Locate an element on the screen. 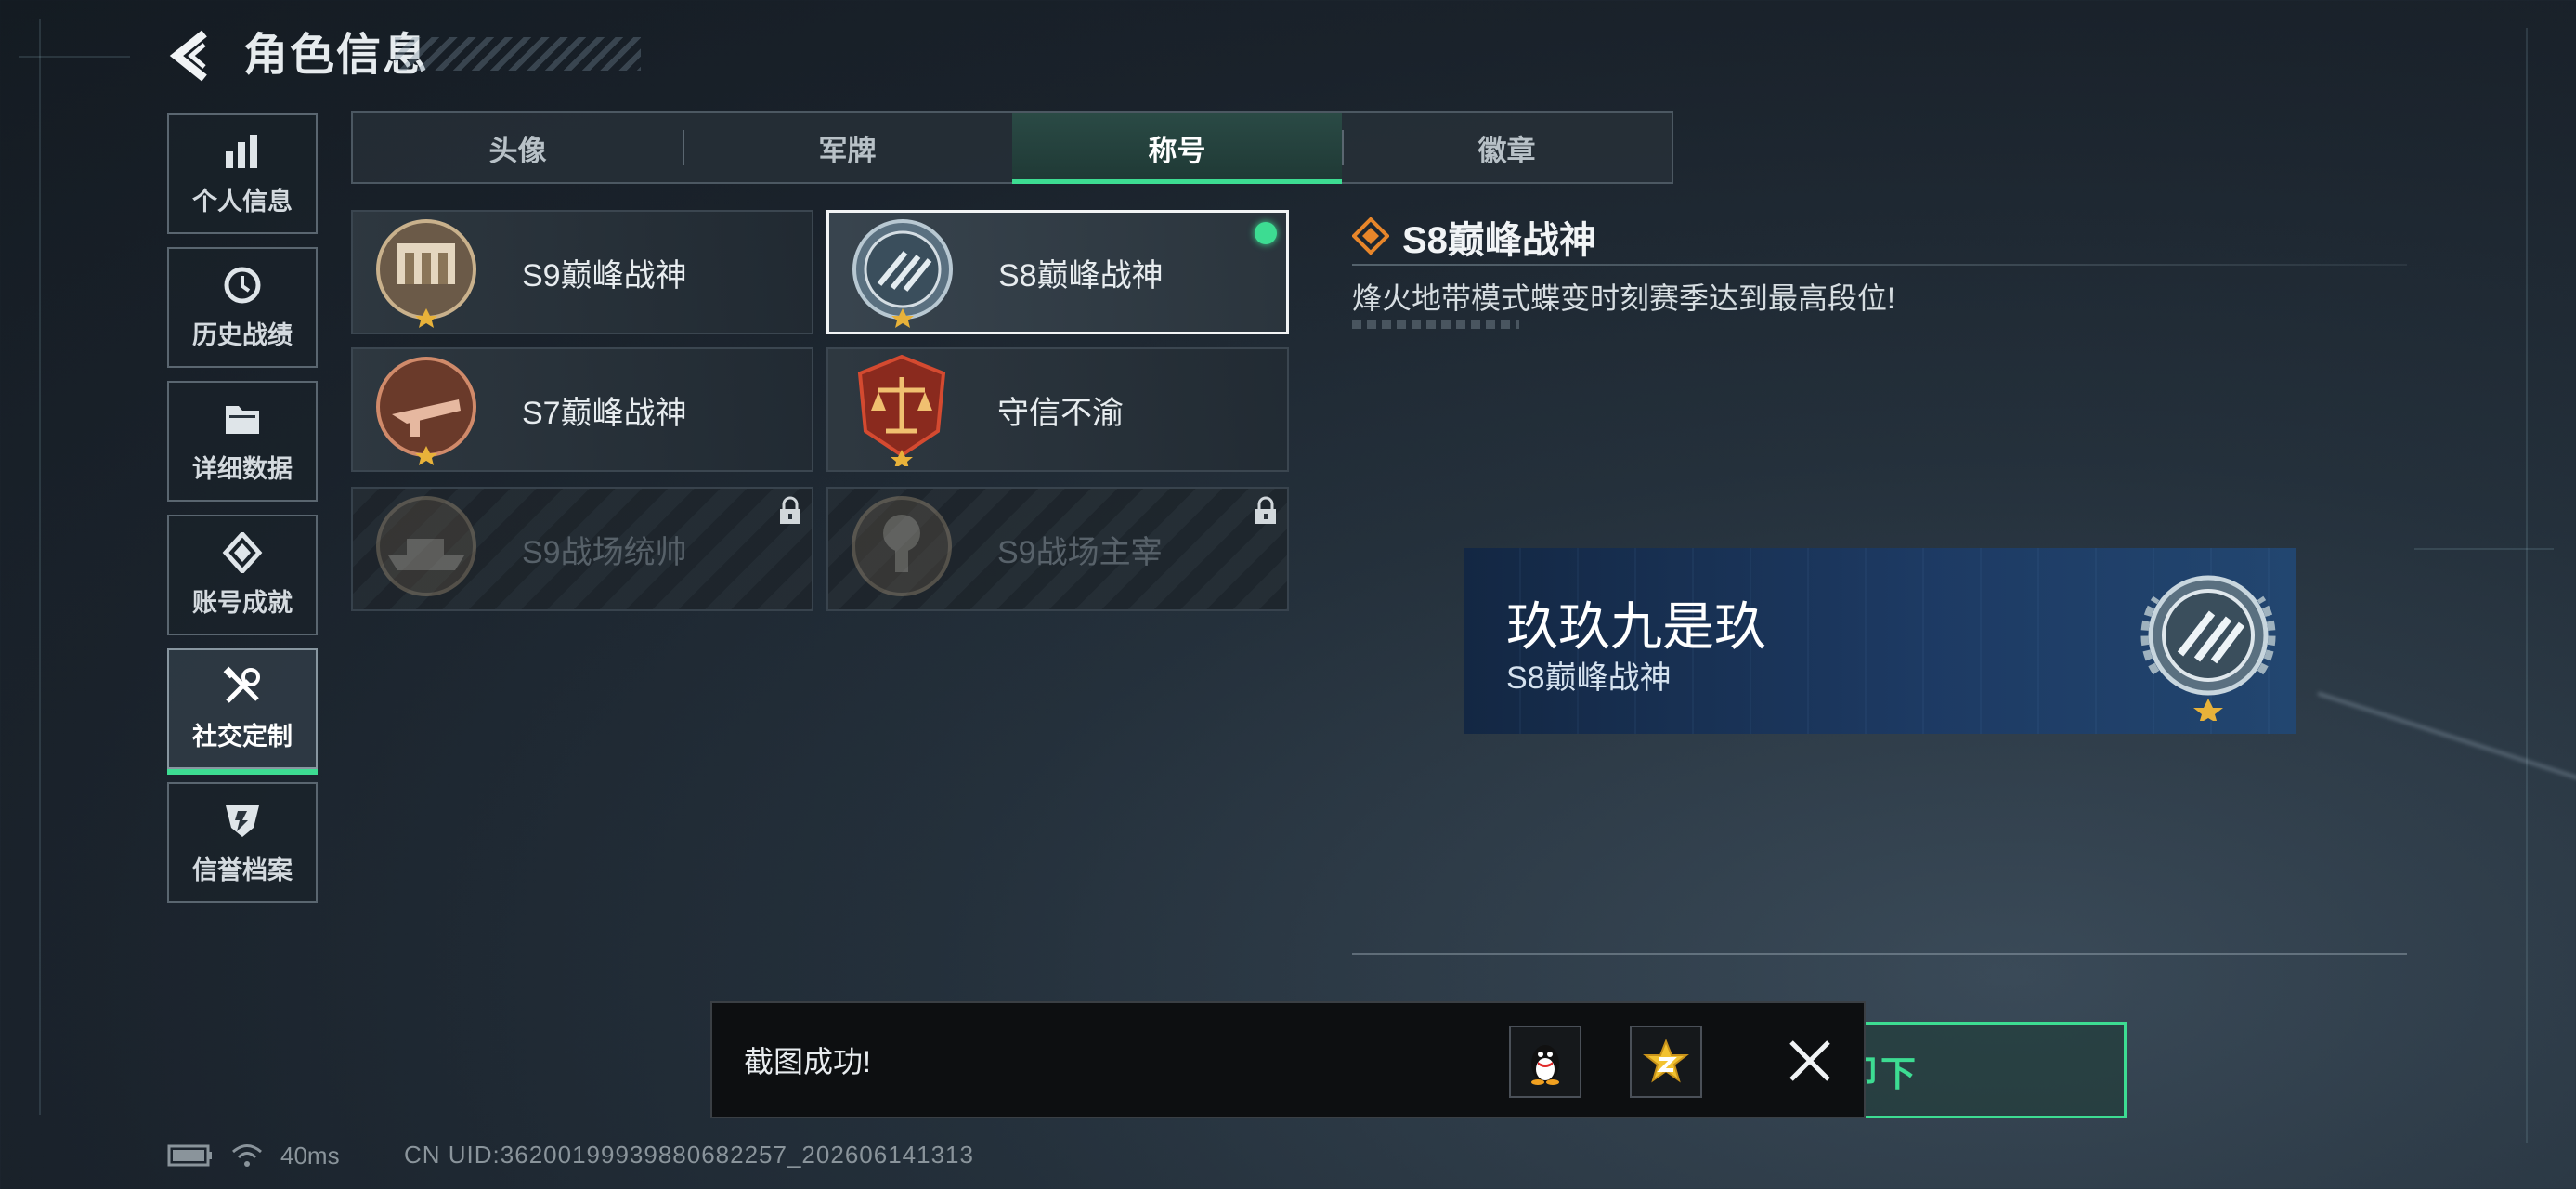 This screenshot has height=1189, width=2576. sidebar-item-label: 社交定制 is located at coordinates (243, 736).